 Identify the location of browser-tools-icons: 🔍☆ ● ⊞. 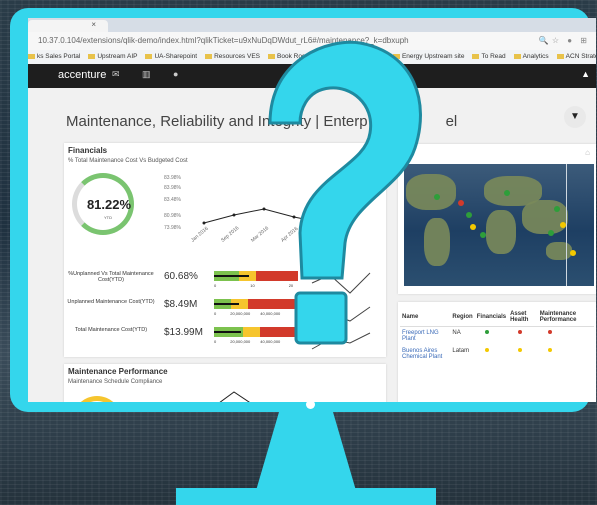
(564, 41).